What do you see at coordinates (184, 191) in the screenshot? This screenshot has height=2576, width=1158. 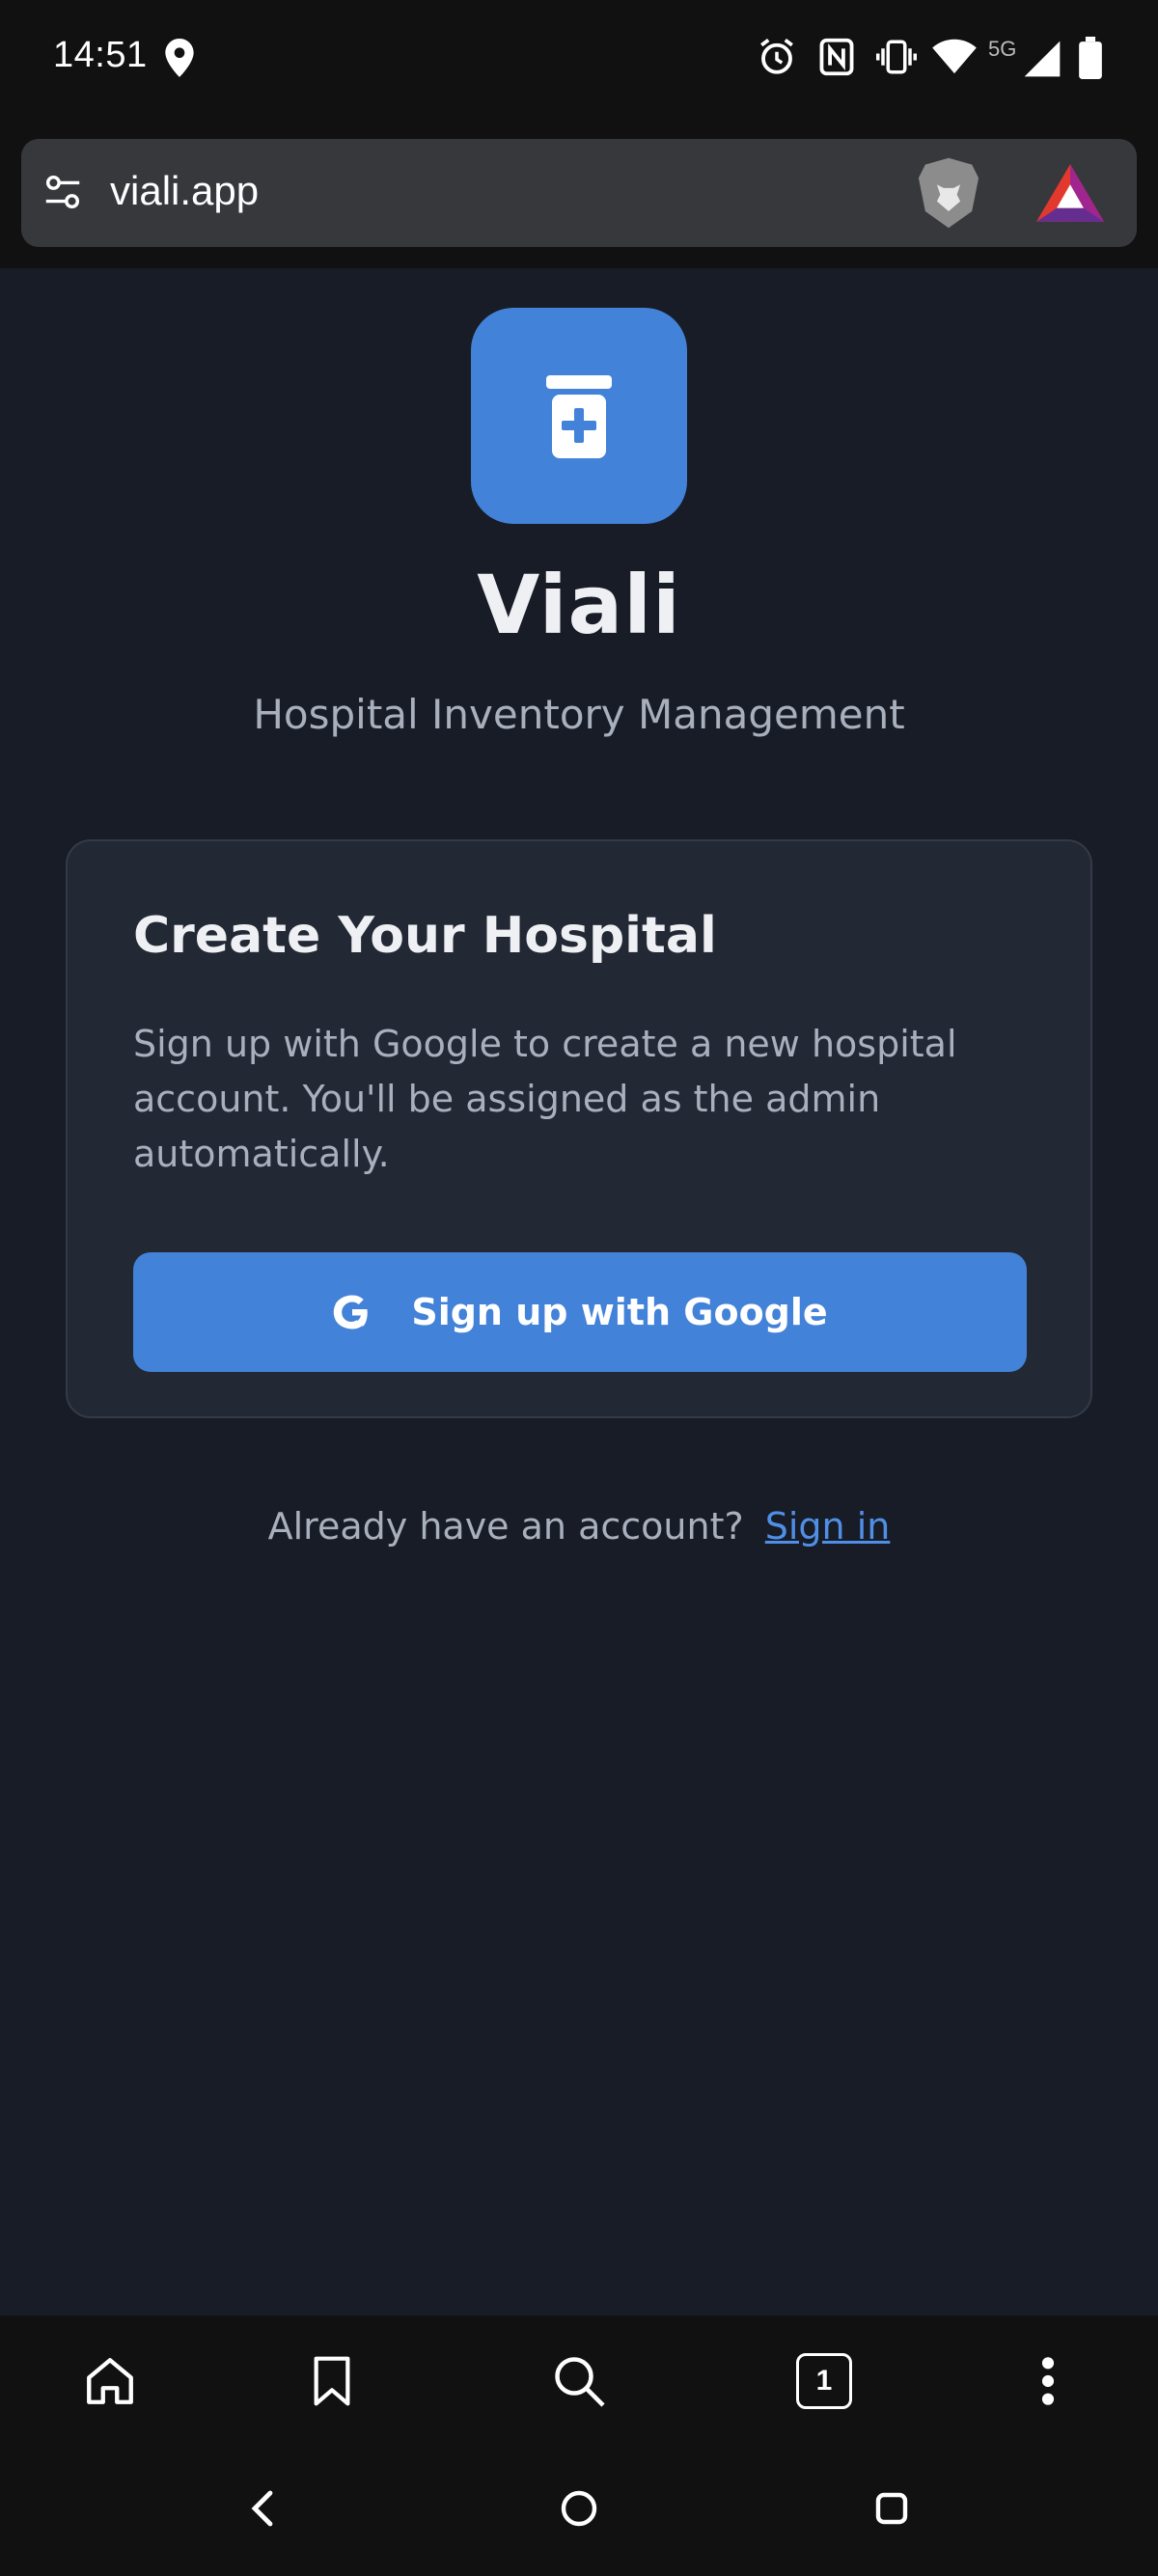 I see `url-text: viali.app` at bounding box center [184, 191].